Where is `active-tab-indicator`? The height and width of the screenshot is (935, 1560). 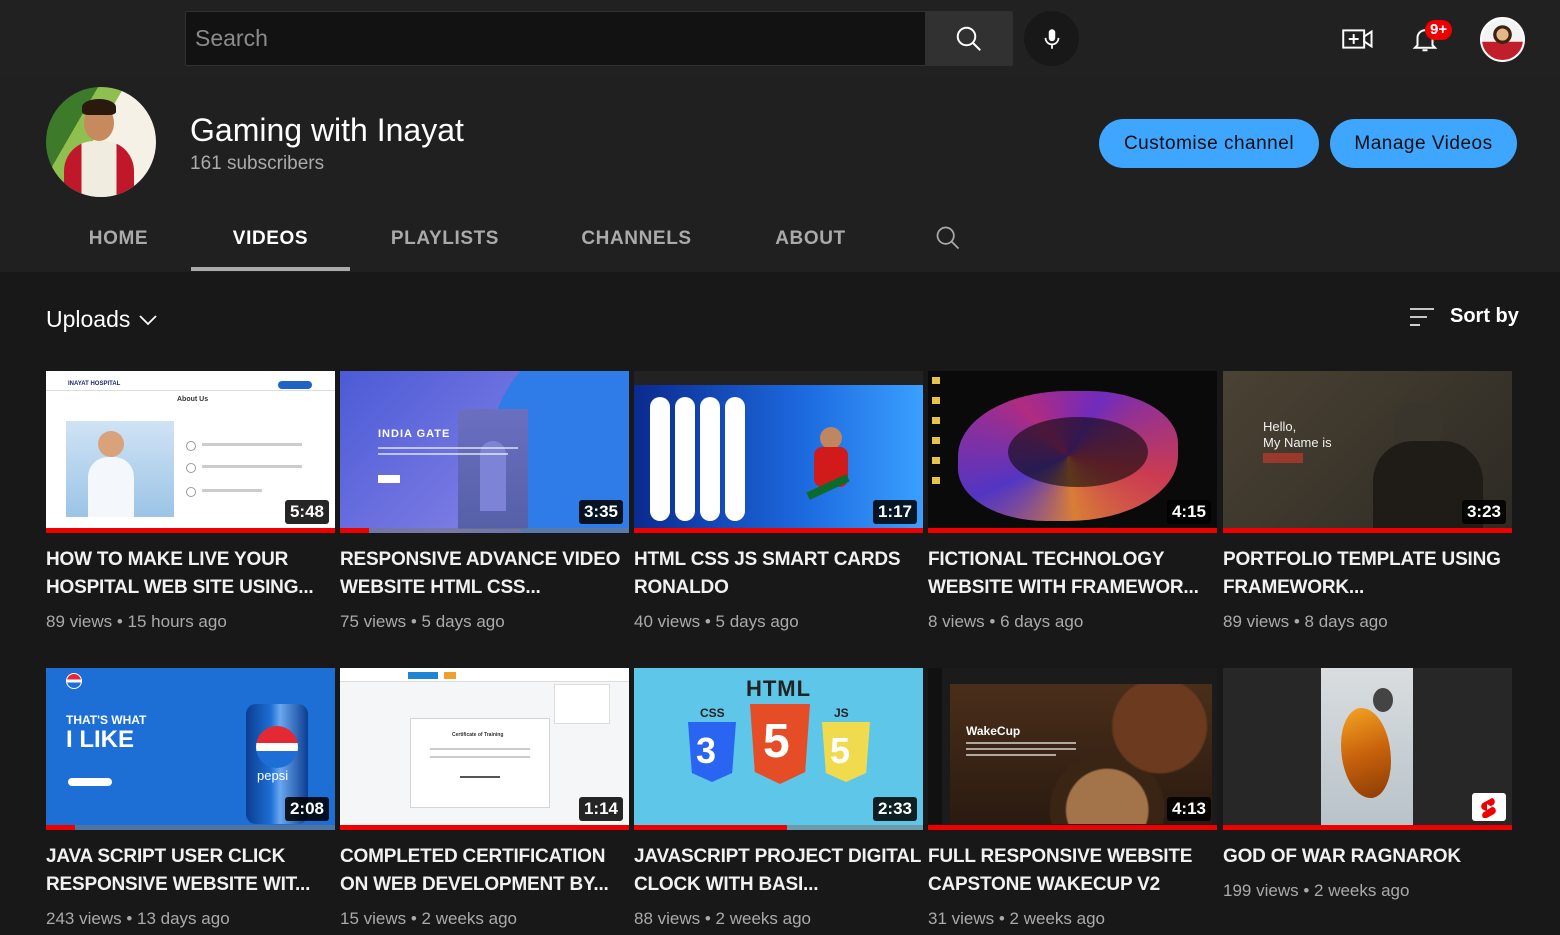
active-tab-indicator is located at coordinates (270, 269).